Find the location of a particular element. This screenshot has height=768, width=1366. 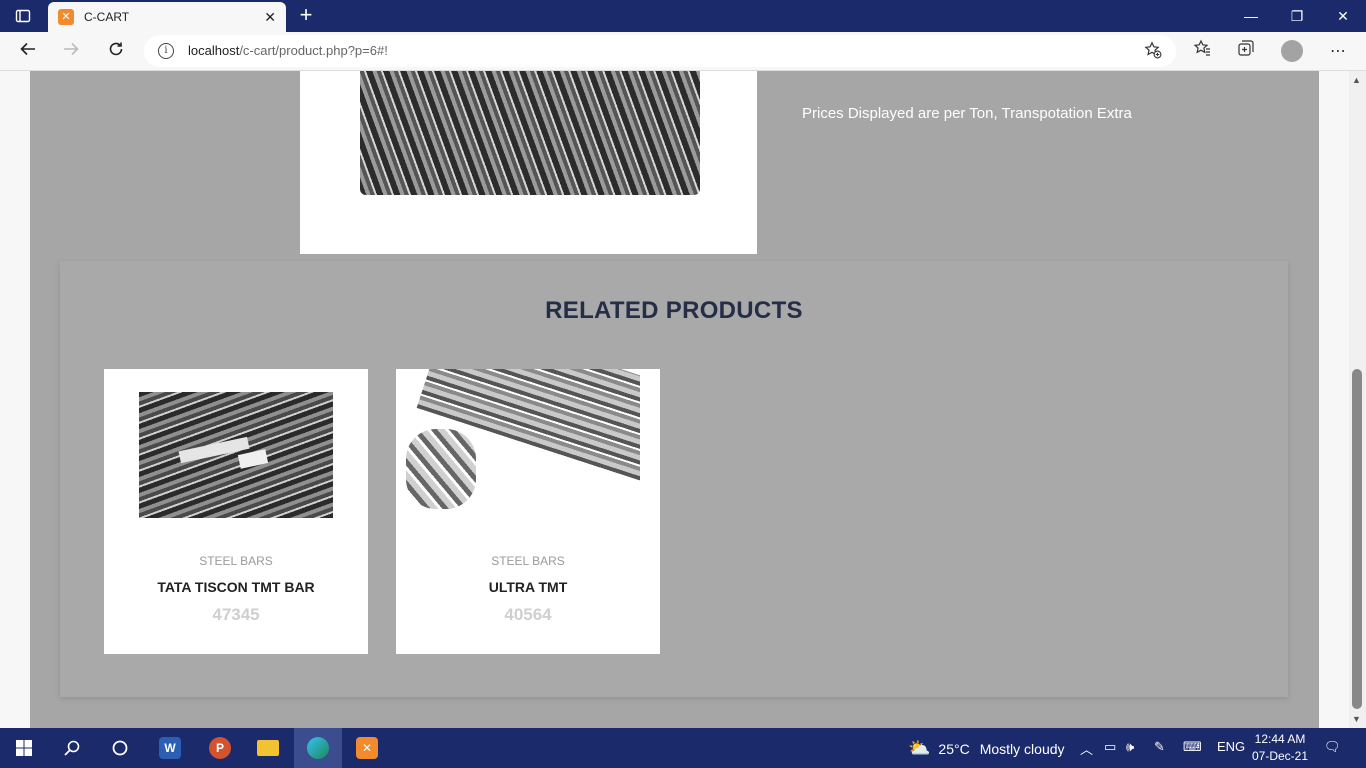

more-menu-icon: ⋯ is located at coordinates (1338, 52).